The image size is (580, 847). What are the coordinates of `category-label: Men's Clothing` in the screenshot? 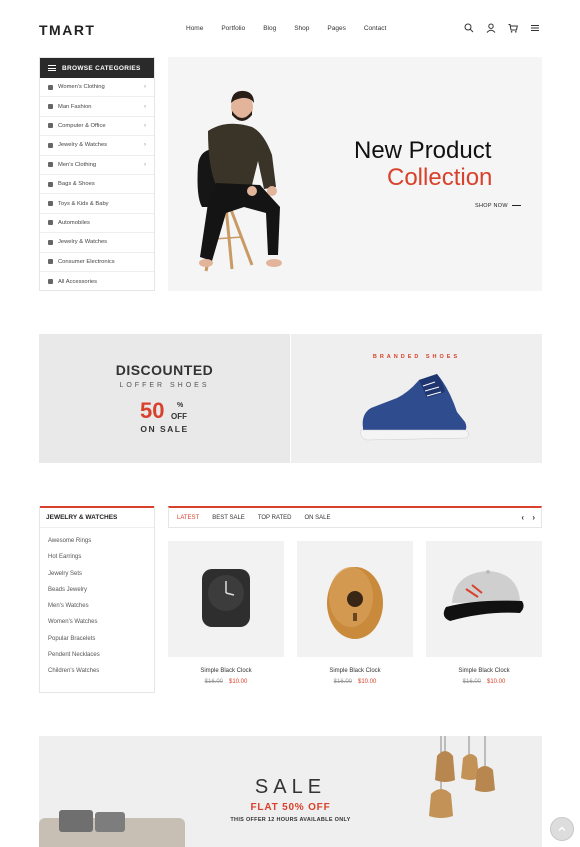 It's located at (77, 164).